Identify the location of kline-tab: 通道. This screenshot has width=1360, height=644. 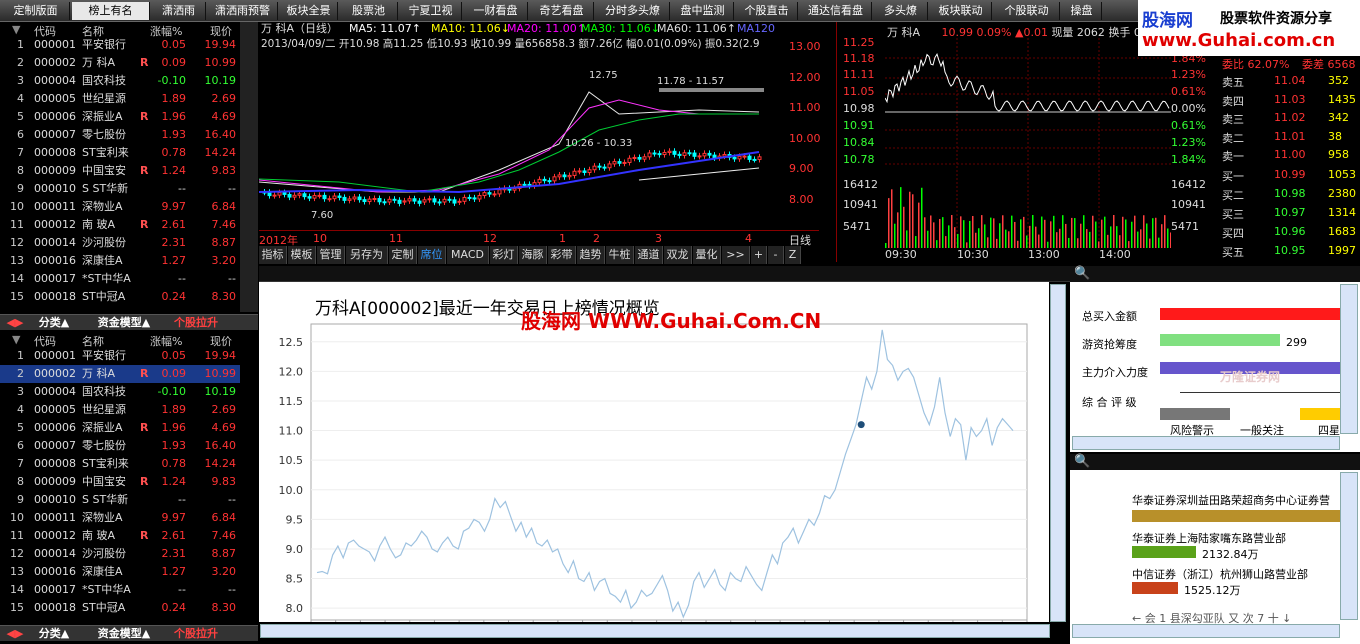
(649, 255).